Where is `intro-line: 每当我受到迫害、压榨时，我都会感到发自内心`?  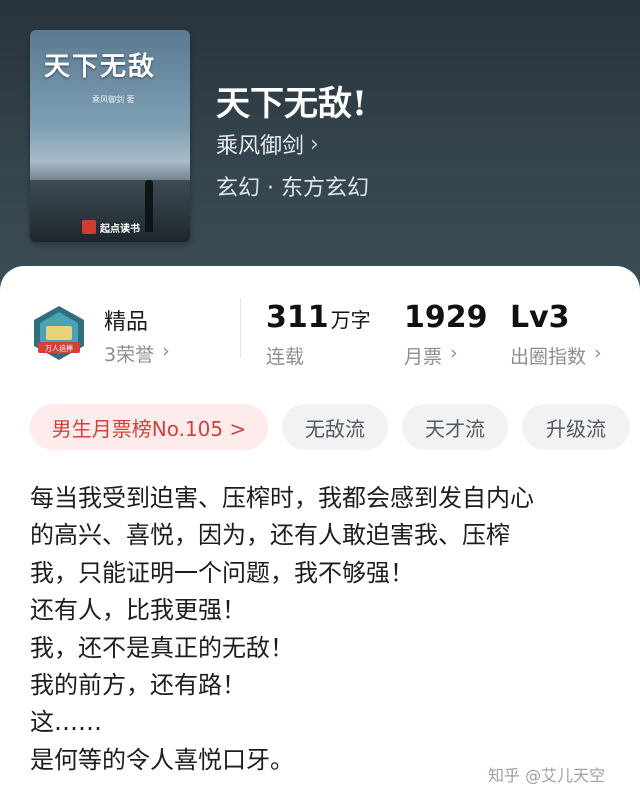
intro-line: 每当我受到迫害、压榨时，我都会感到发自内心 is located at coordinates (282, 498).